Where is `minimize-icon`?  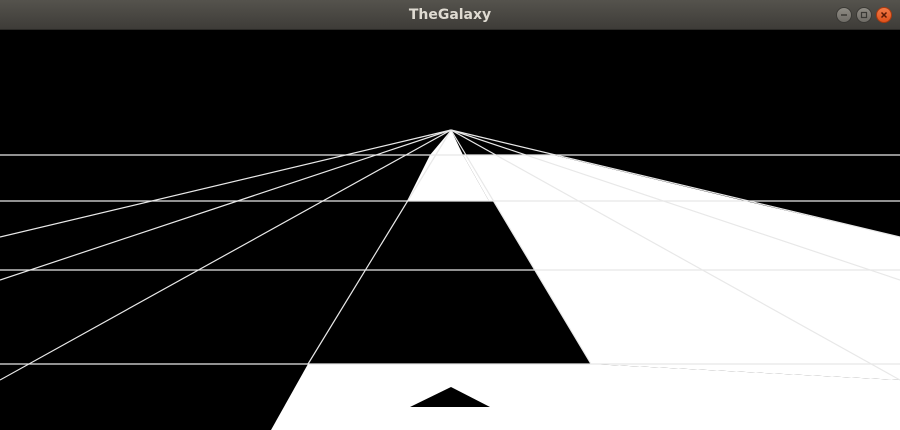
minimize-icon is located at coordinates (844, 15).